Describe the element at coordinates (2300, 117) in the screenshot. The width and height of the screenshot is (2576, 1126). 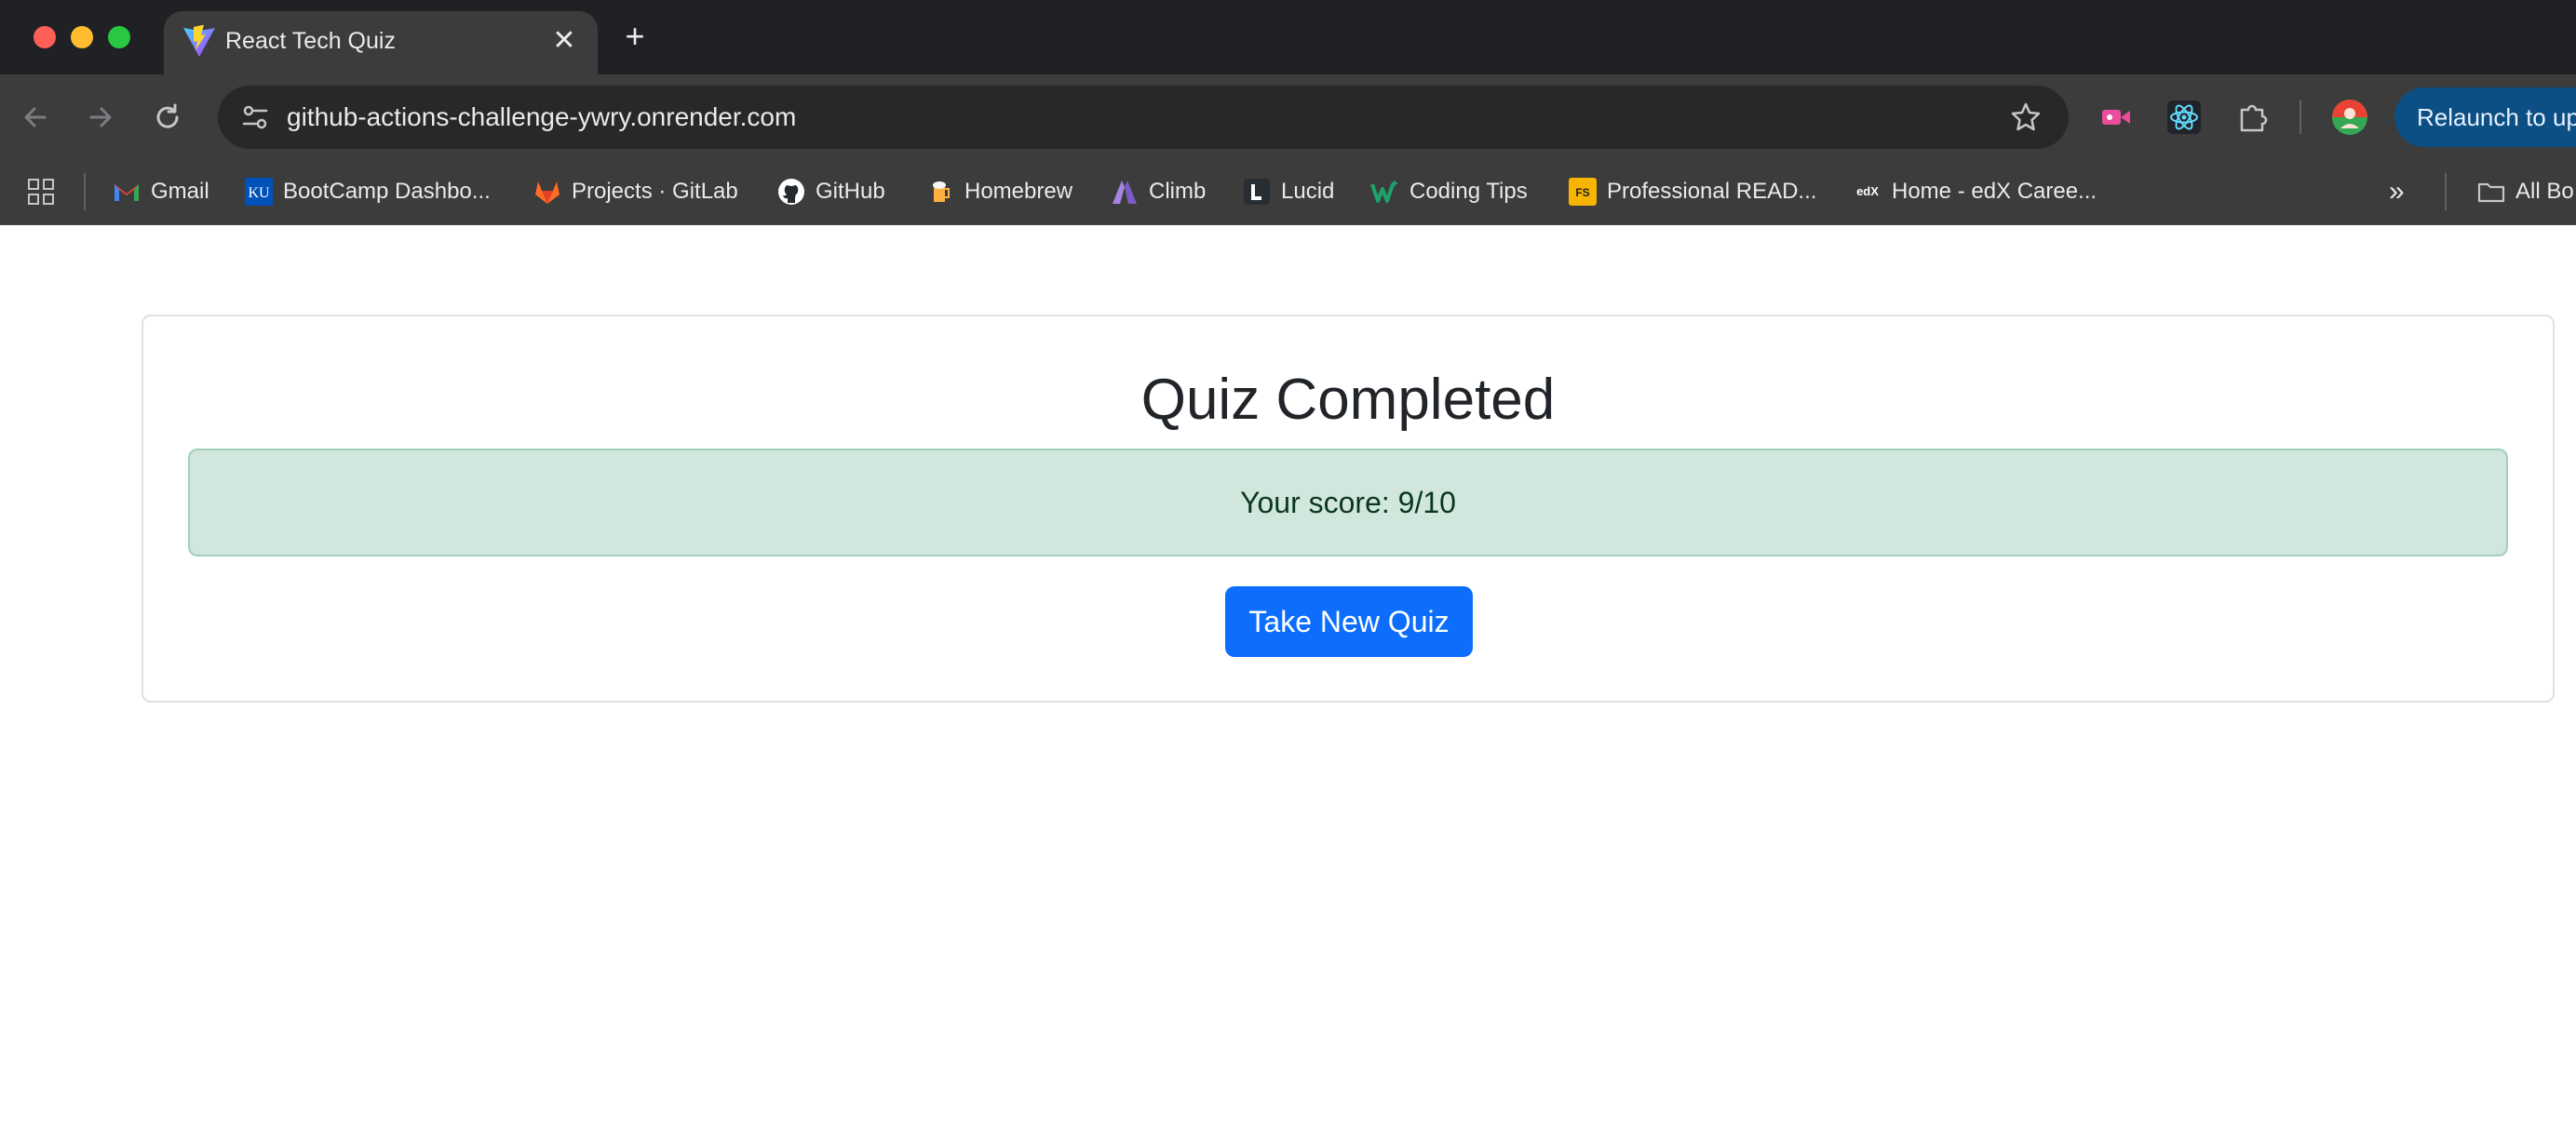
I see `toolbar-divider` at that location.